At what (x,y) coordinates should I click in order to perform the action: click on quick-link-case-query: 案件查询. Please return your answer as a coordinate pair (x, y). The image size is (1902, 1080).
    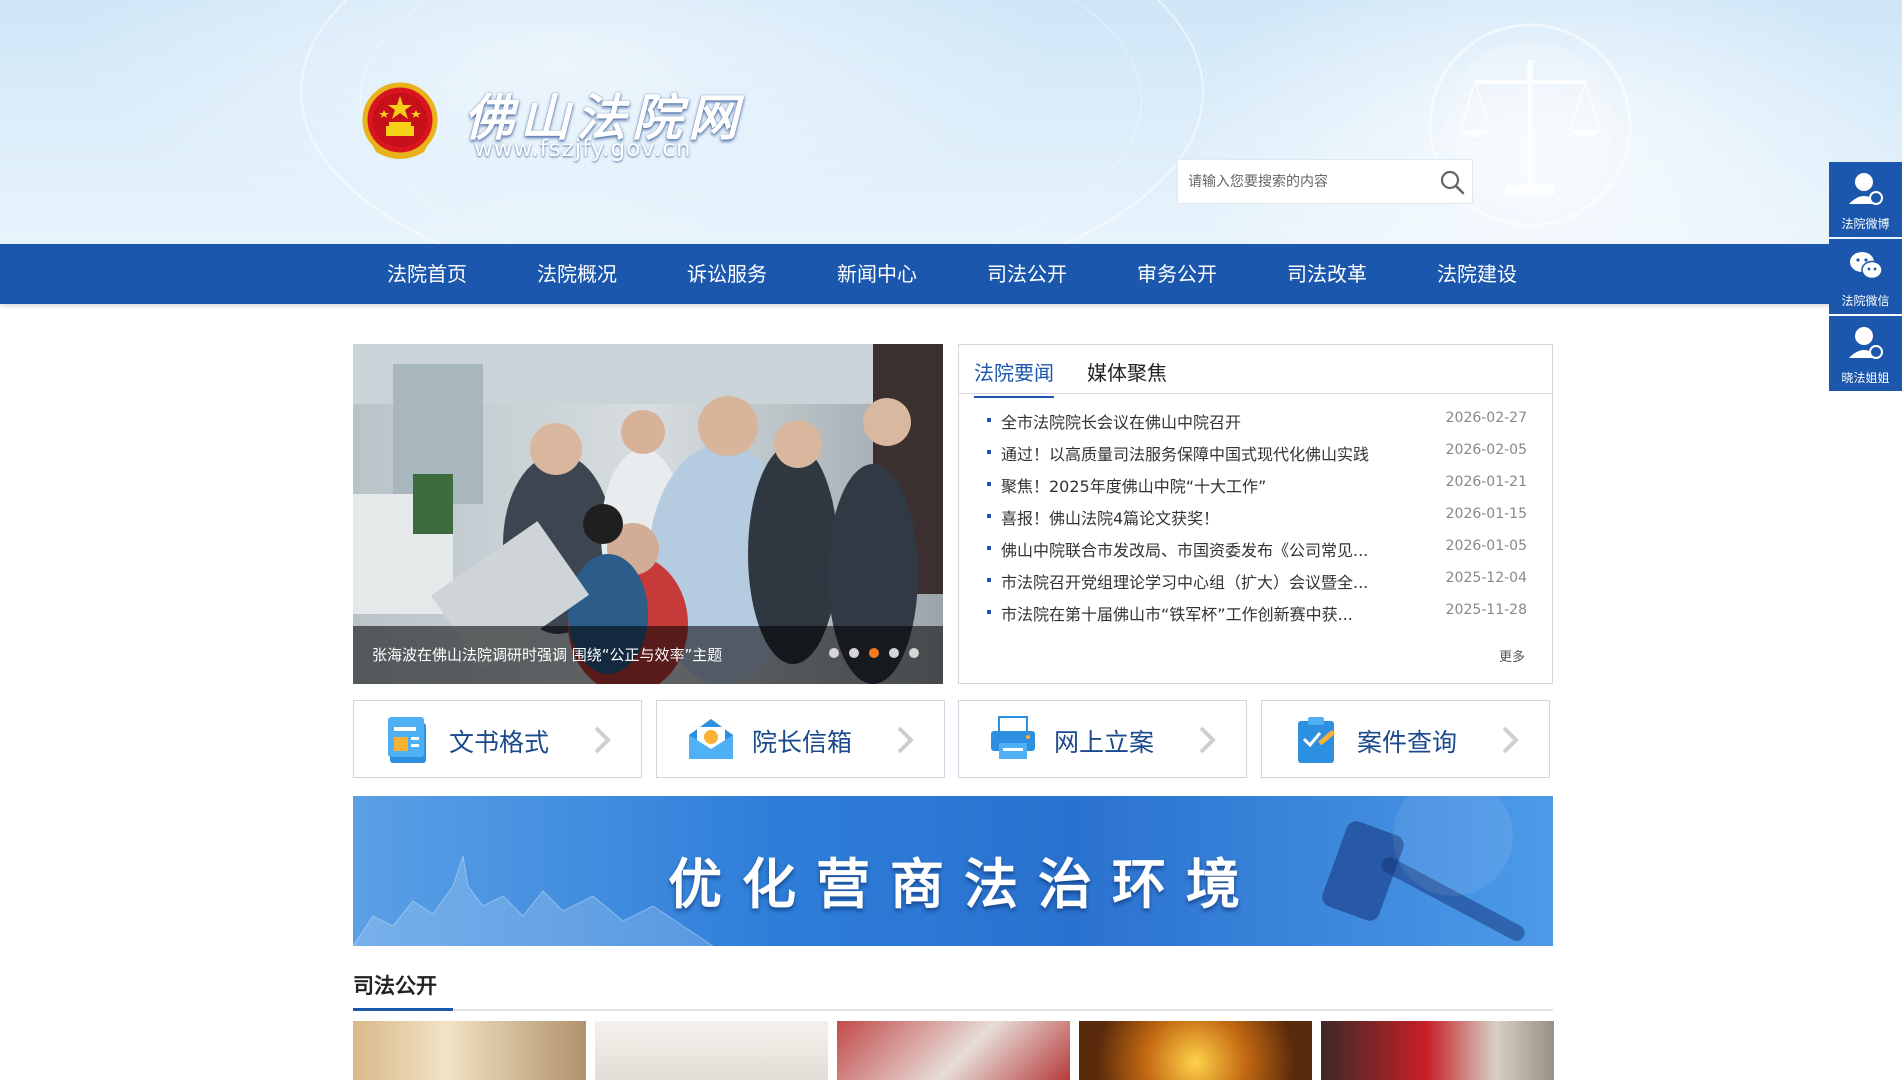
    Looking at the image, I should click on (1405, 739).